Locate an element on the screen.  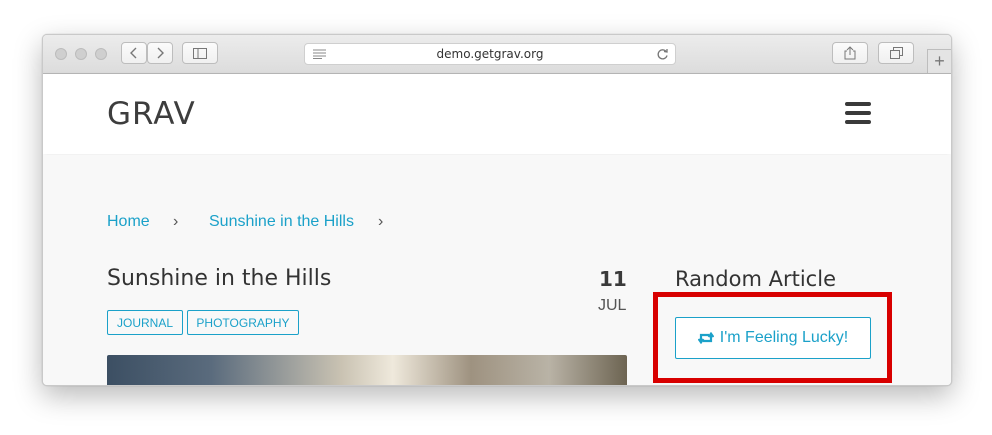
forward-icon is located at coordinates (160, 53).